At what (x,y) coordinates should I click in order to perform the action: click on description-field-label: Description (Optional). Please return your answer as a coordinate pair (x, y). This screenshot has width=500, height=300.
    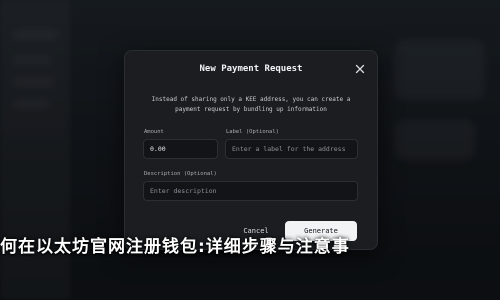
    Looking at the image, I should click on (180, 174).